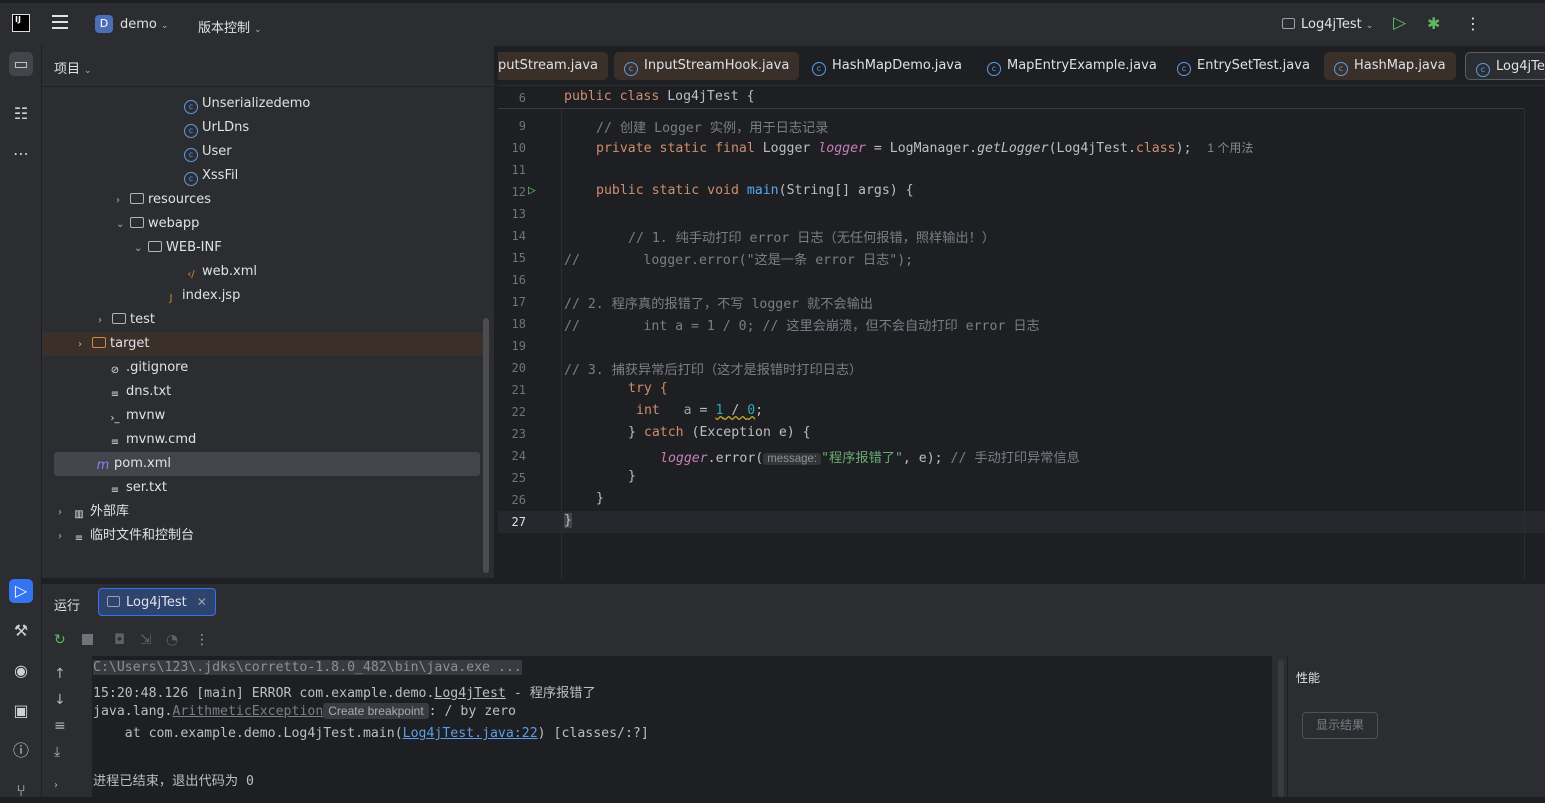  Describe the element at coordinates (811, 238) in the screenshot. I see `code-line-14: // 1. 纯手动打印 error 日志（无任何报错，照样输出！）` at that location.